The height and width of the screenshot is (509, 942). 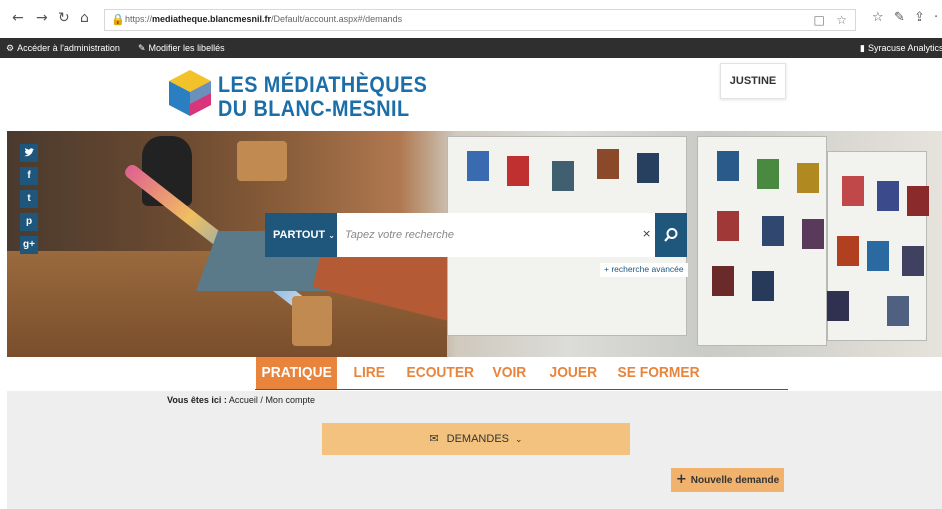 What do you see at coordinates (434, 438) in the screenshot?
I see `envelope-icon: ✉` at bounding box center [434, 438].